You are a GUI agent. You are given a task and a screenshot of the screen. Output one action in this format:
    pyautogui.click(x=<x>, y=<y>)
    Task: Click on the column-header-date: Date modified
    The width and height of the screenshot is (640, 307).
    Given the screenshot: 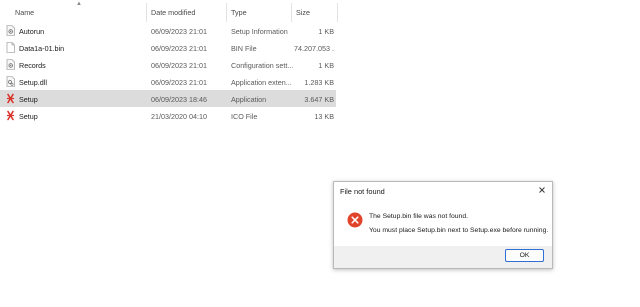 What is the action you would take?
    pyautogui.click(x=173, y=12)
    